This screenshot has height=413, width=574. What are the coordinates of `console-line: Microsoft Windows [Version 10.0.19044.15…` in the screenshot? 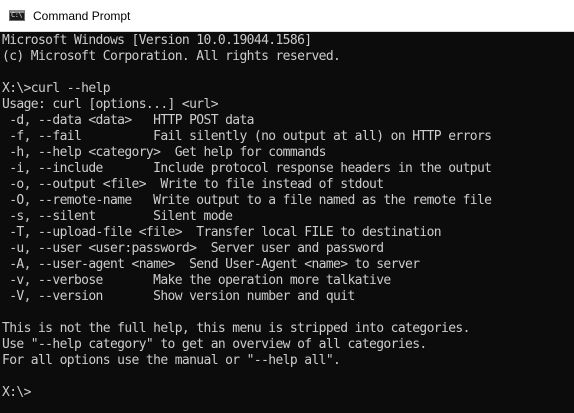 It's located at (157, 40).